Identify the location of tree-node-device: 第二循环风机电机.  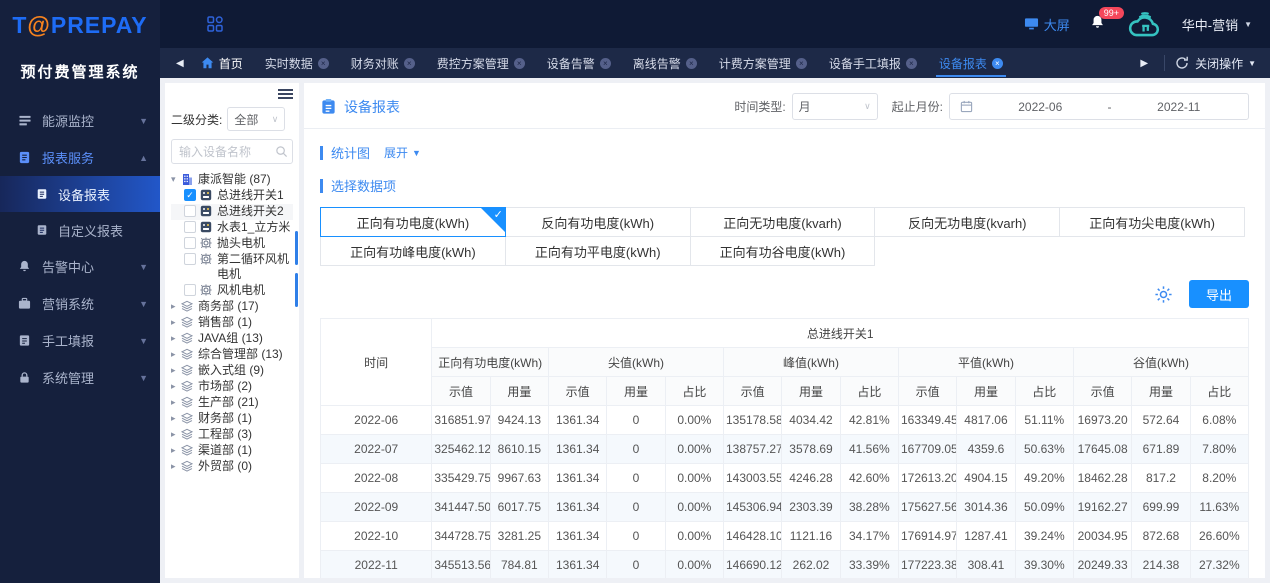
(232, 267).